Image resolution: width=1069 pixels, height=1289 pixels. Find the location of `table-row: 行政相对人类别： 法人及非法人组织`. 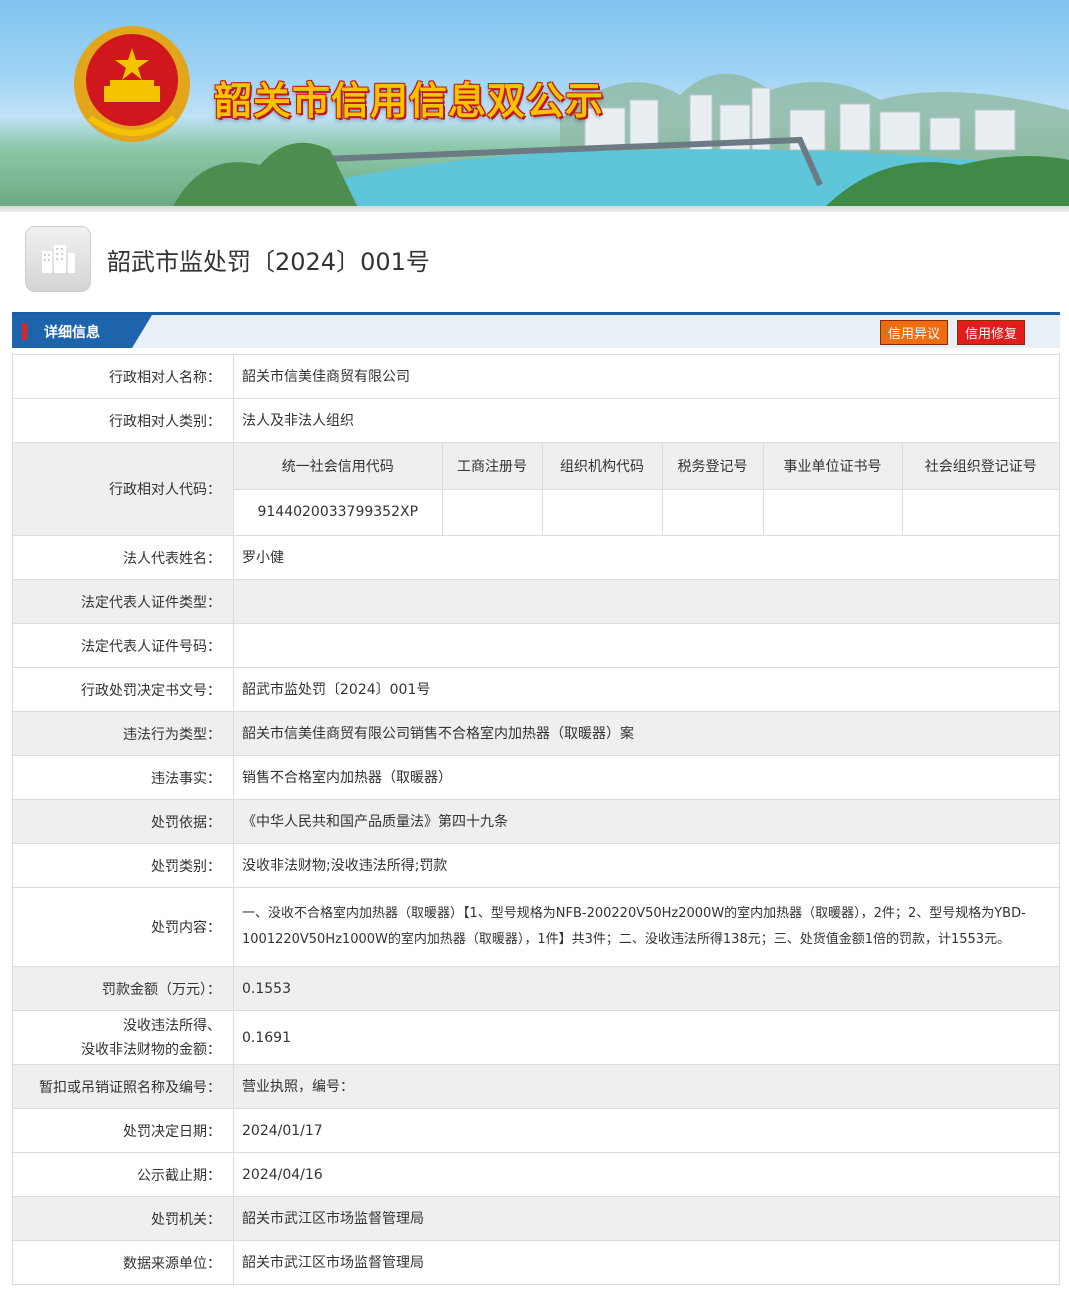

table-row: 行政相对人类别： 法人及非法人组织 is located at coordinates (536, 420).